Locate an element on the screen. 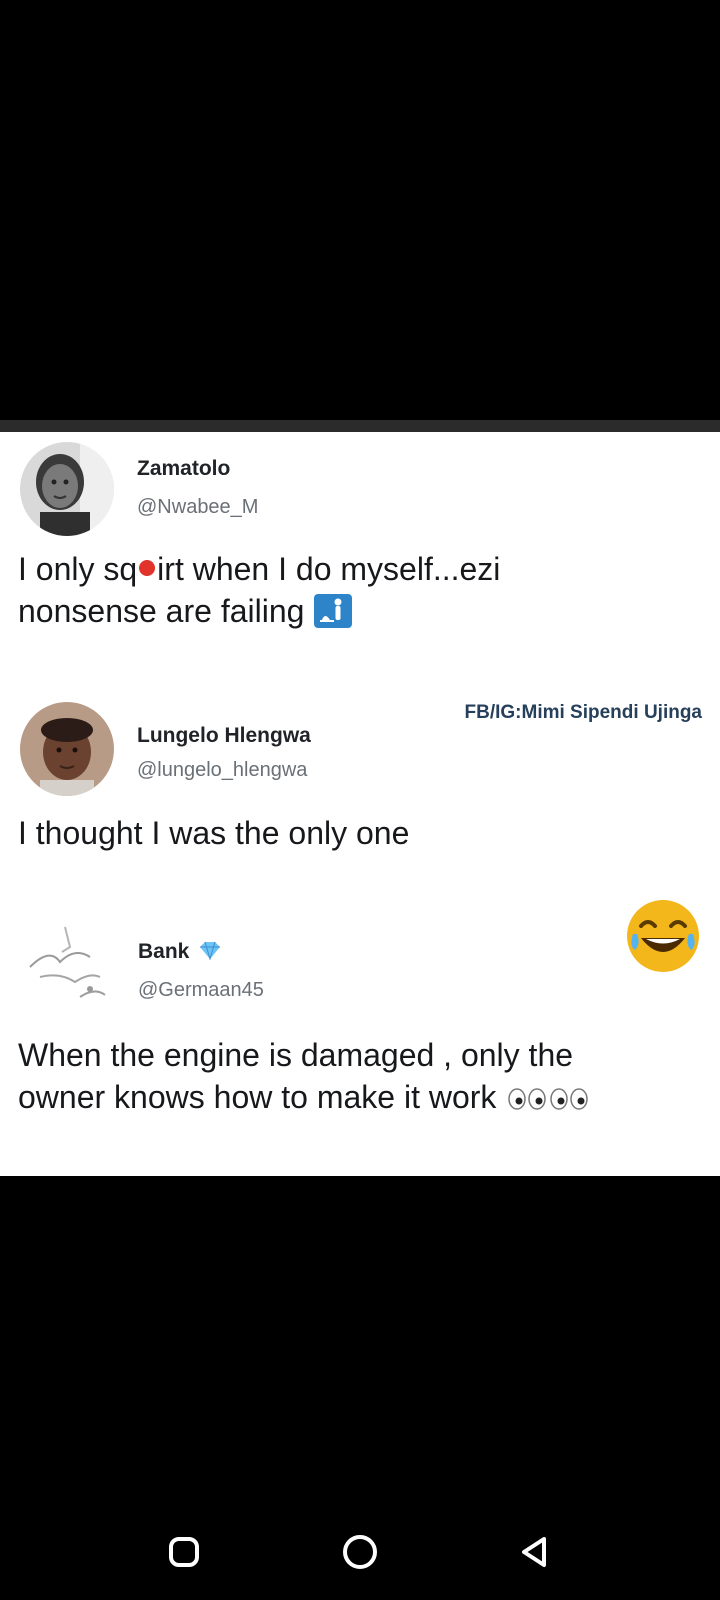 This screenshot has width=720, height=1600. laughing-tears-icon is located at coordinates (663, 936).